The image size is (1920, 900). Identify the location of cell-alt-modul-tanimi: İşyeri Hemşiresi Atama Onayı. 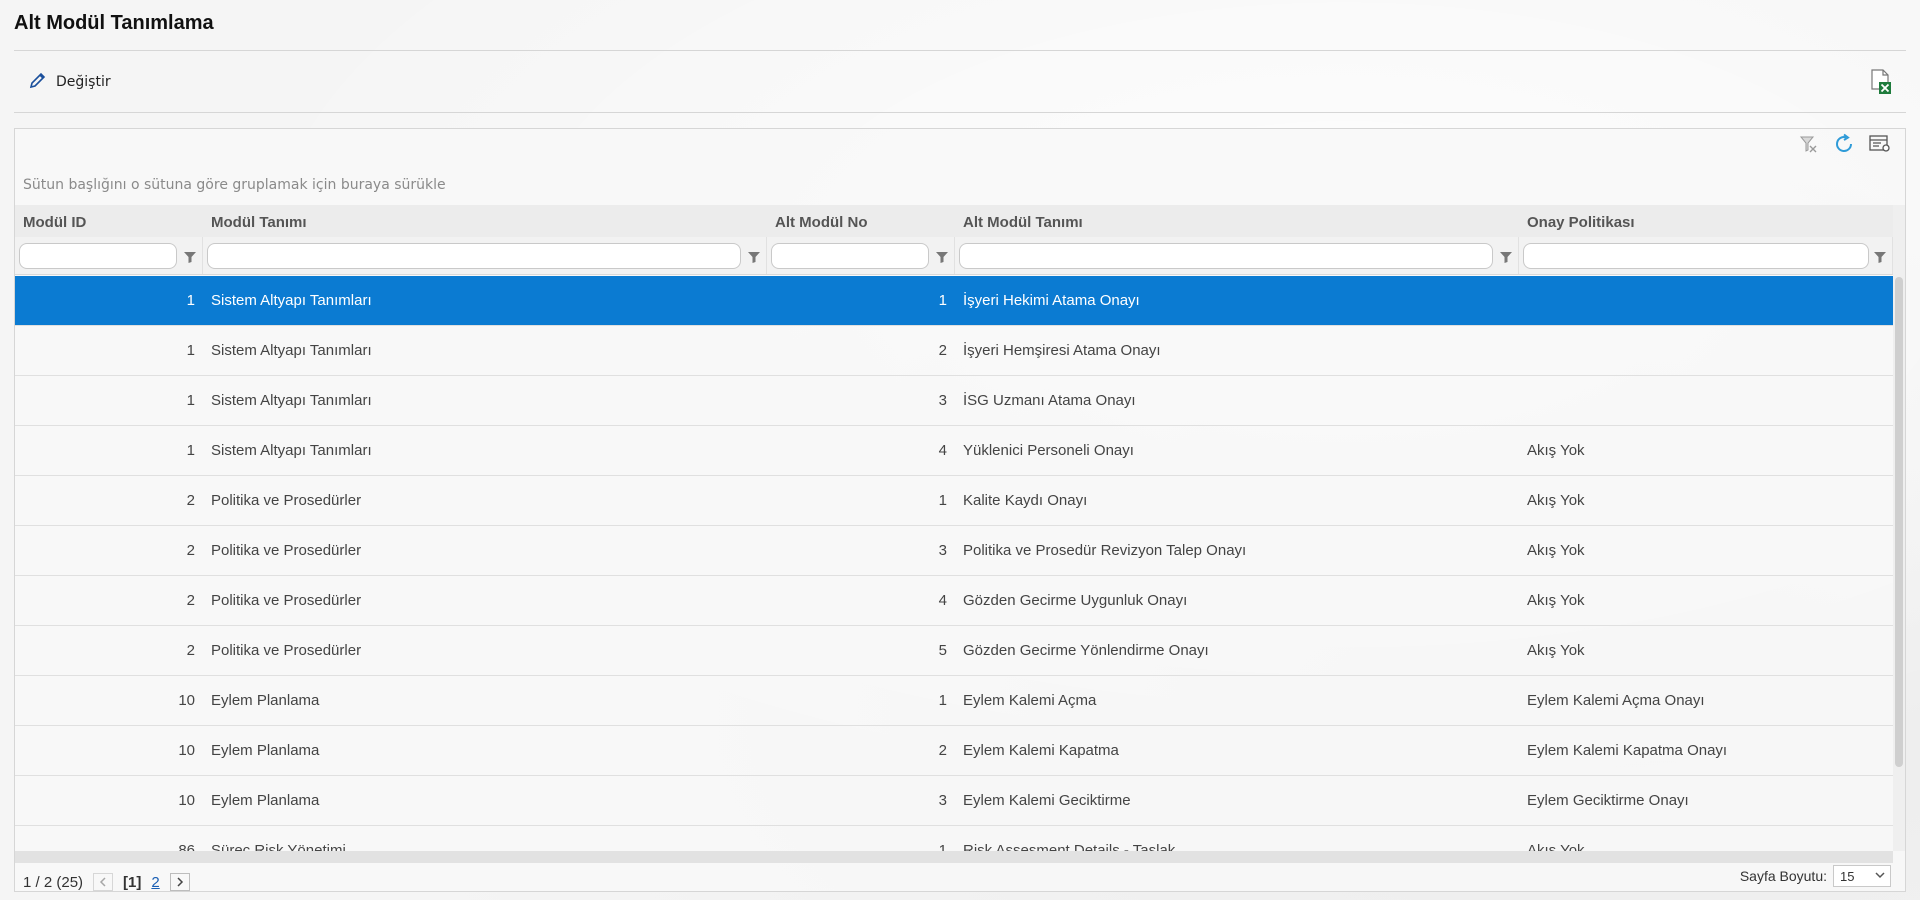
(1062, 350).